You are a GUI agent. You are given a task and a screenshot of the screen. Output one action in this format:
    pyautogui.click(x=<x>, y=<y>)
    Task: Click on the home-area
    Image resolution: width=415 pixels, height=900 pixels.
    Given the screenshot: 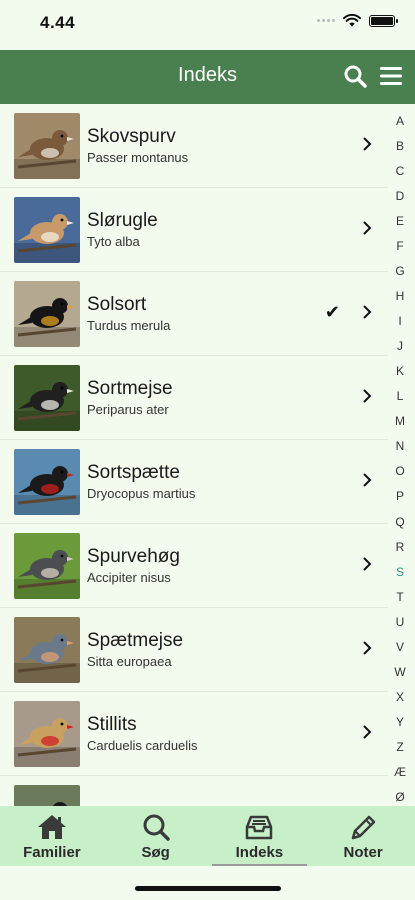 What is the action you would take?
    pyautogui.click(x=207, y=883)
    